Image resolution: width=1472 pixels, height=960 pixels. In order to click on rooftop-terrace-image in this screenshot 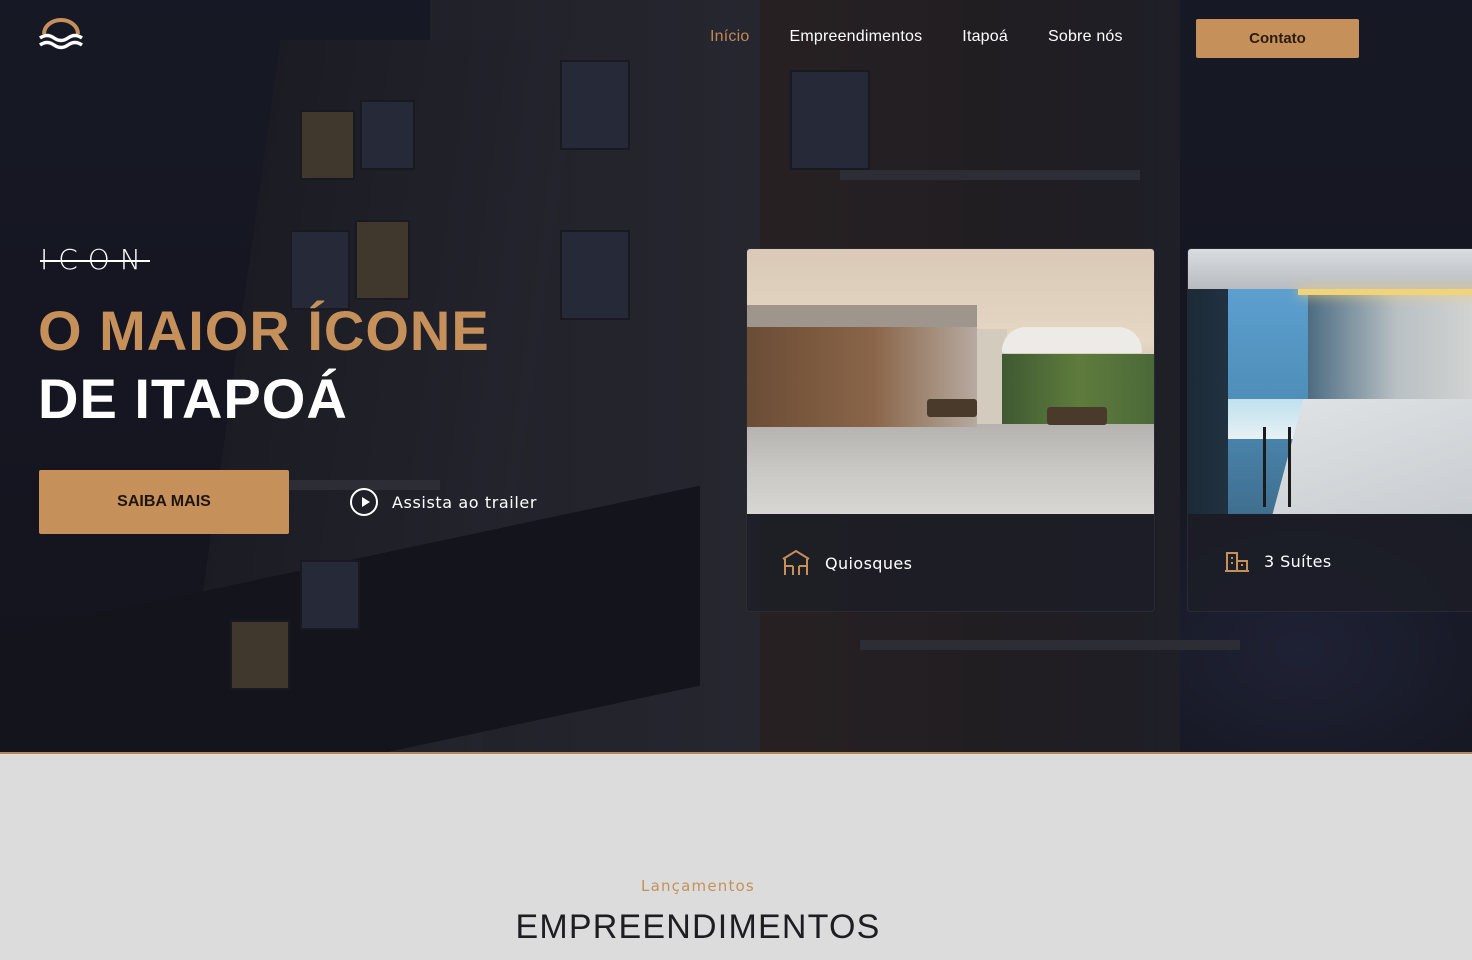, I will do `click(950, 381)`.